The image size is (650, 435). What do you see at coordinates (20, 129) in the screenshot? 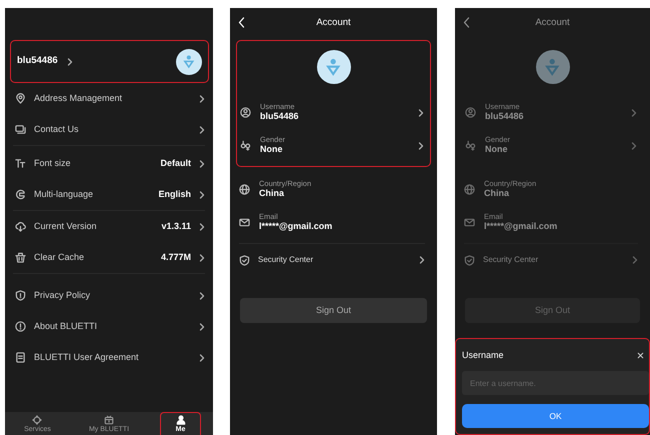
I see `chat-icon` at bounding box center [20, 129].